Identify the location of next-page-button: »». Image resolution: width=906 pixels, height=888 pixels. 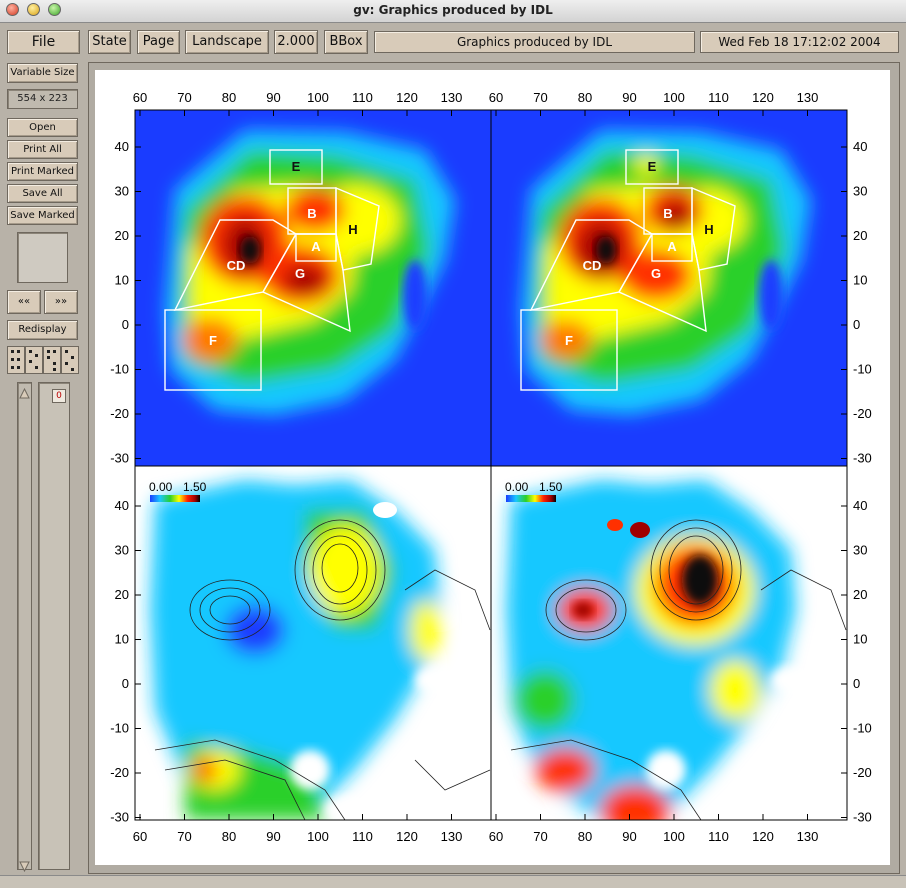
(61, 302).